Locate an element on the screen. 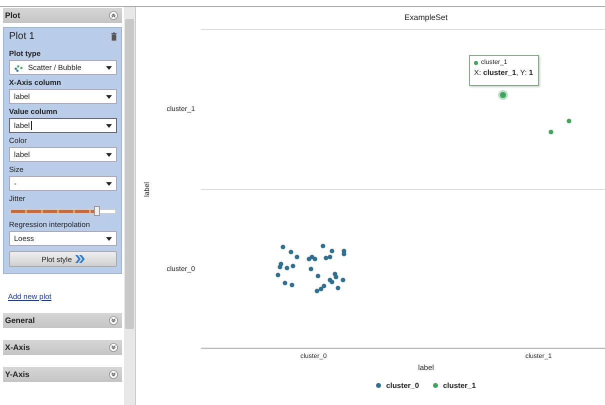 The image size is (605, 405). section-header: General is located at coordinates (62, 320).